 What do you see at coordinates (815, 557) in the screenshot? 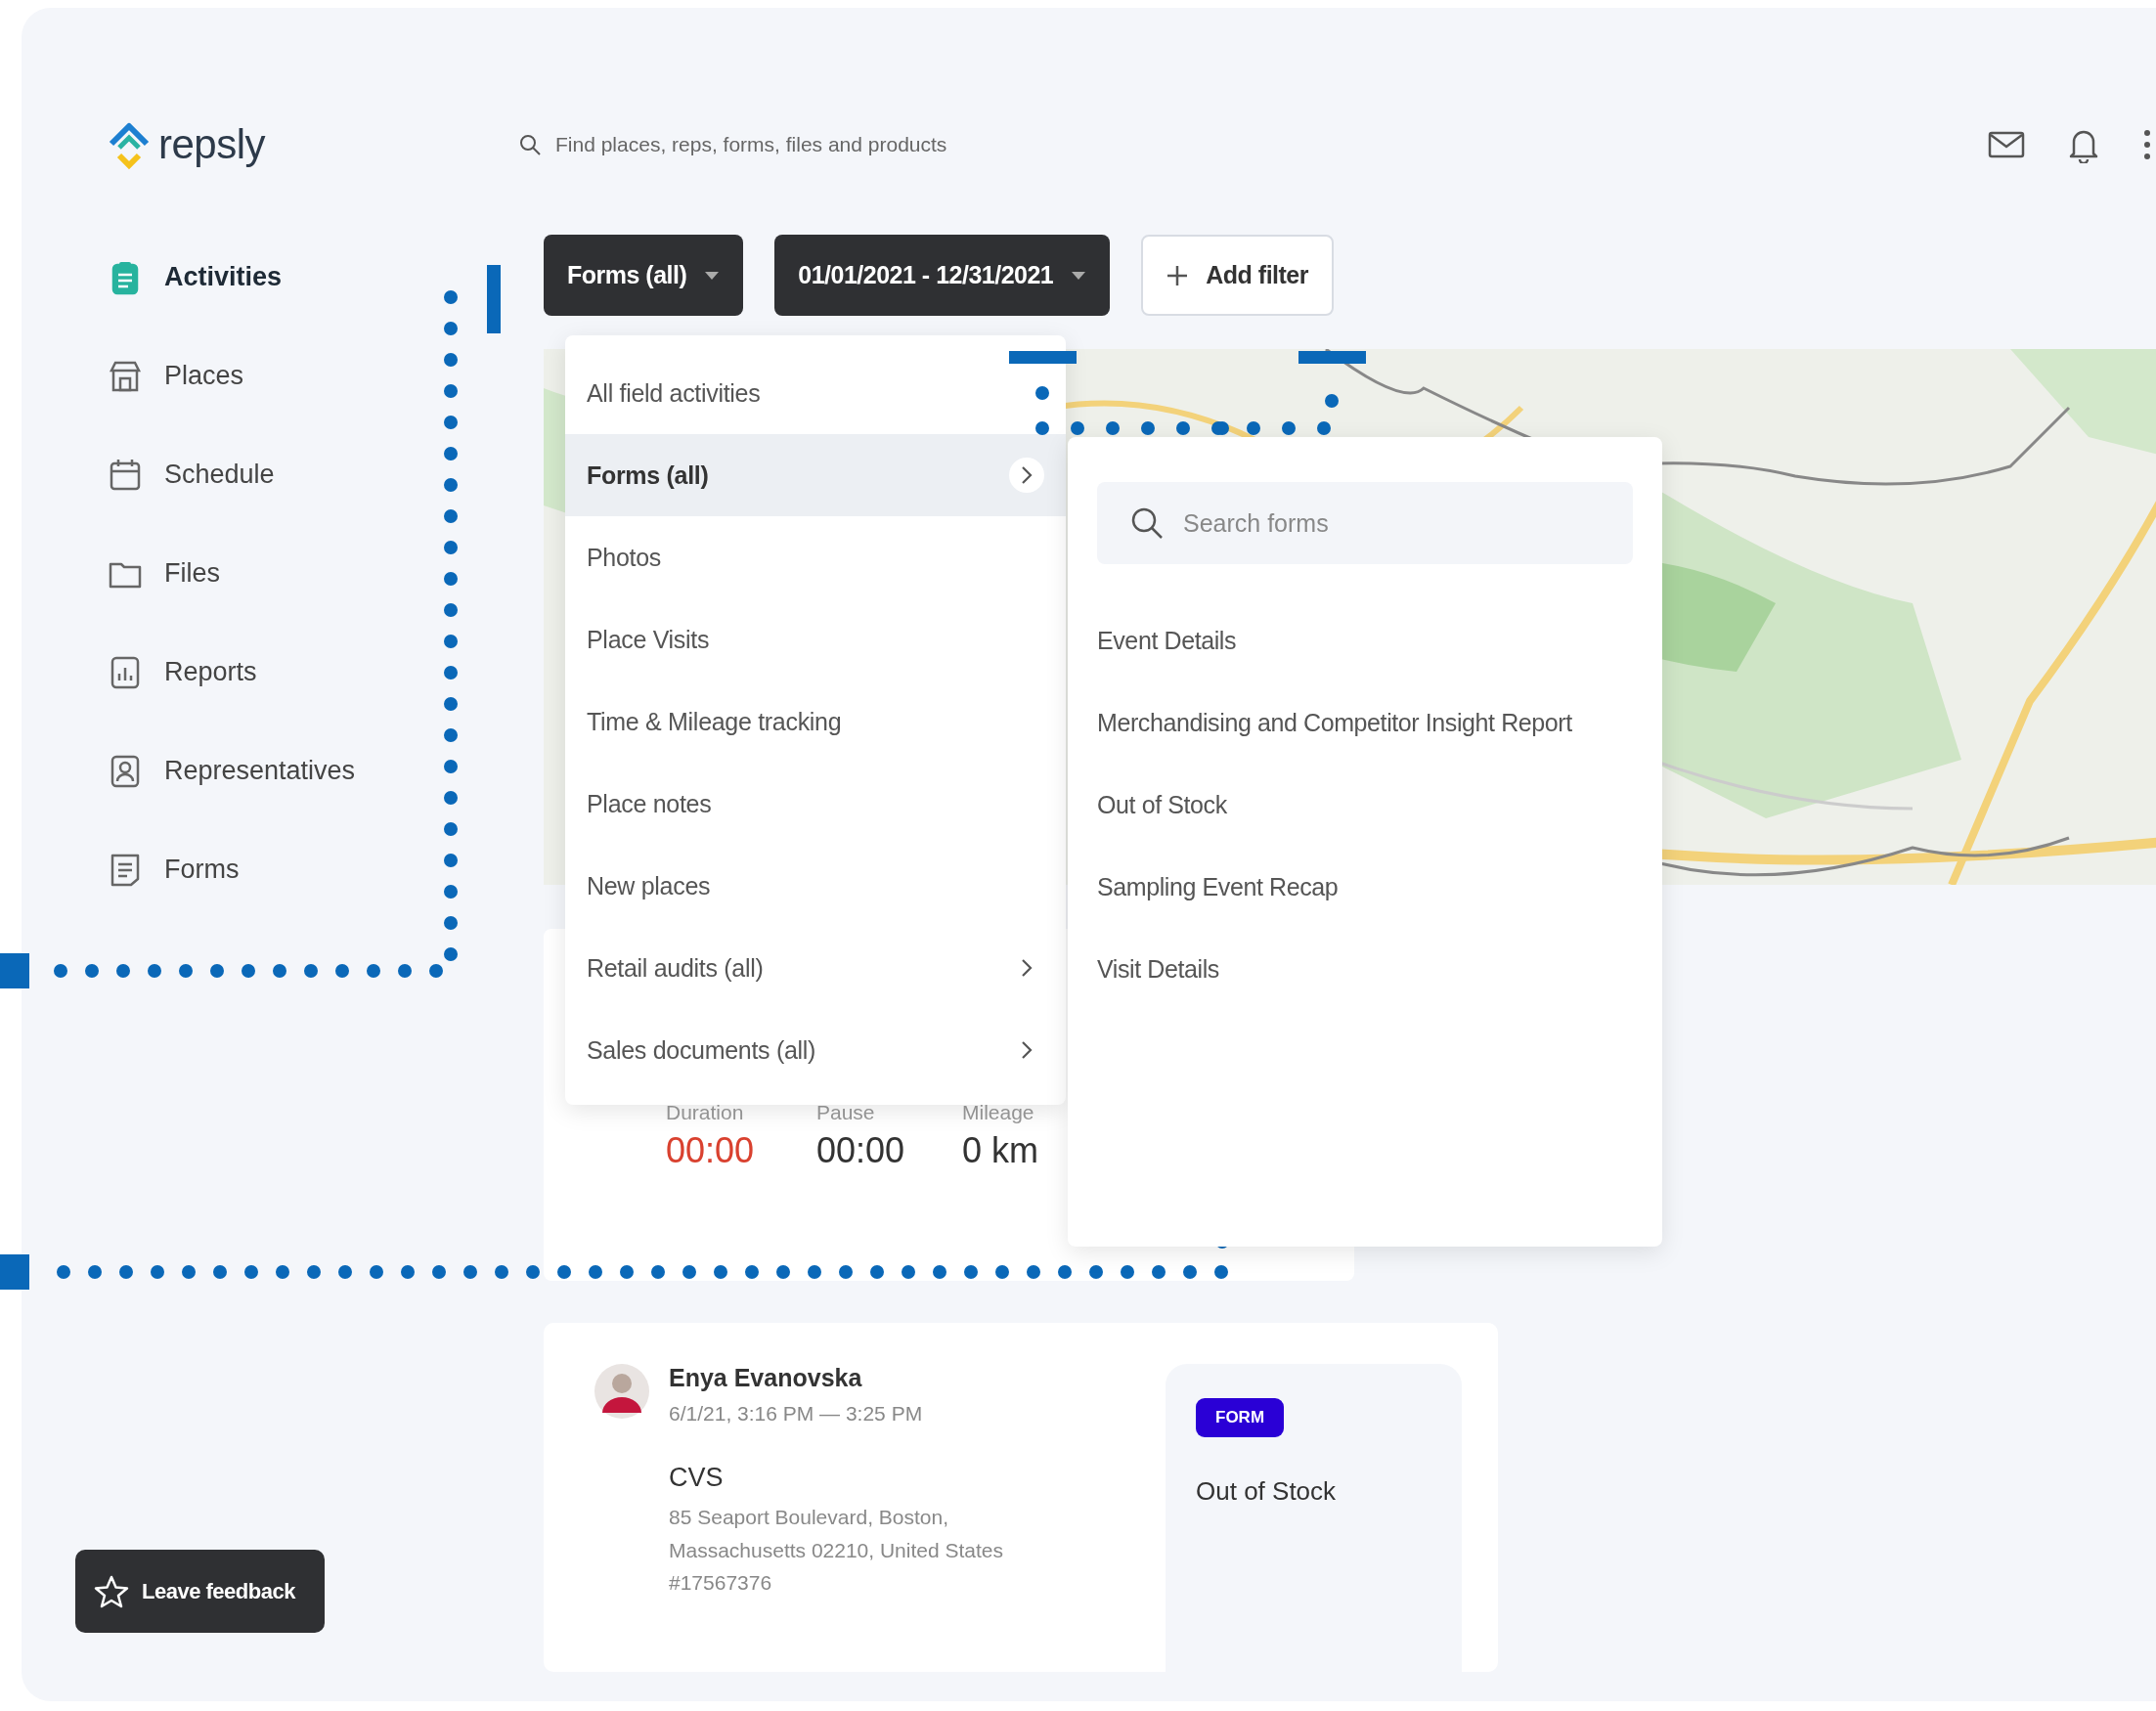
I see `menu-item: Photos` at bounding box center [815, 557].